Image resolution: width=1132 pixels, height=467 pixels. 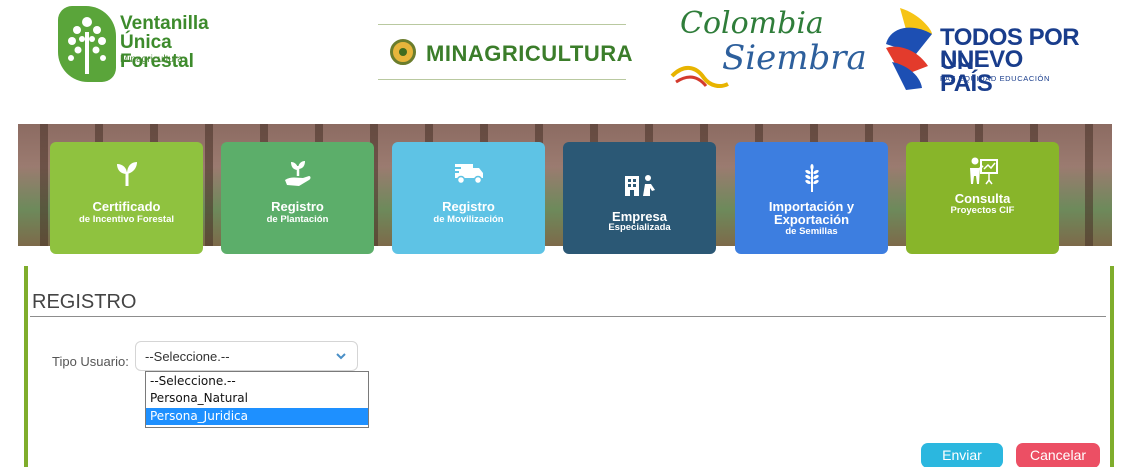 I want to click on tile-consulta-proyectos: Consulta Proyectos CIF, so click(x=982, y=198).